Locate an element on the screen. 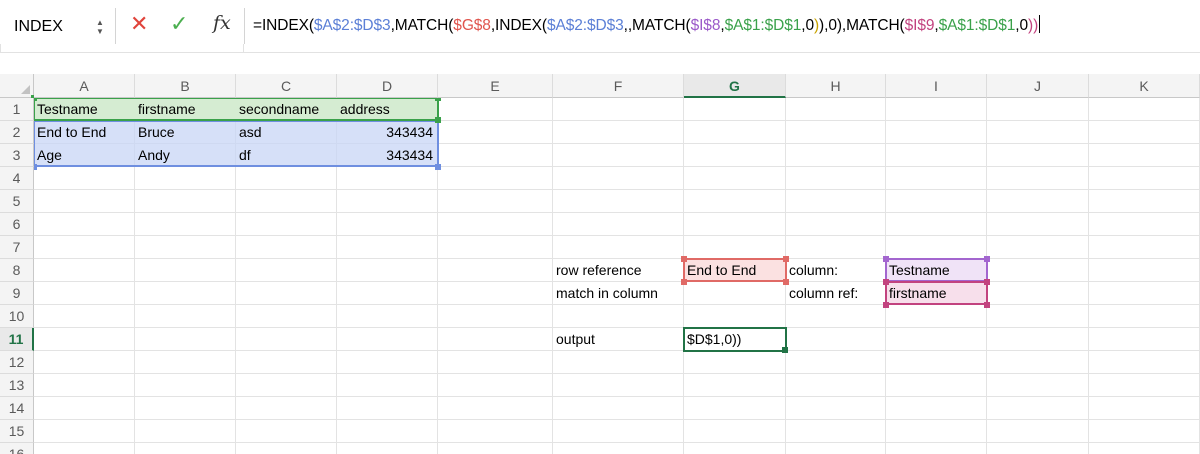 The image size is (1200, 454). formula-text: ,MATCH( is located at coordinates (422, 25).